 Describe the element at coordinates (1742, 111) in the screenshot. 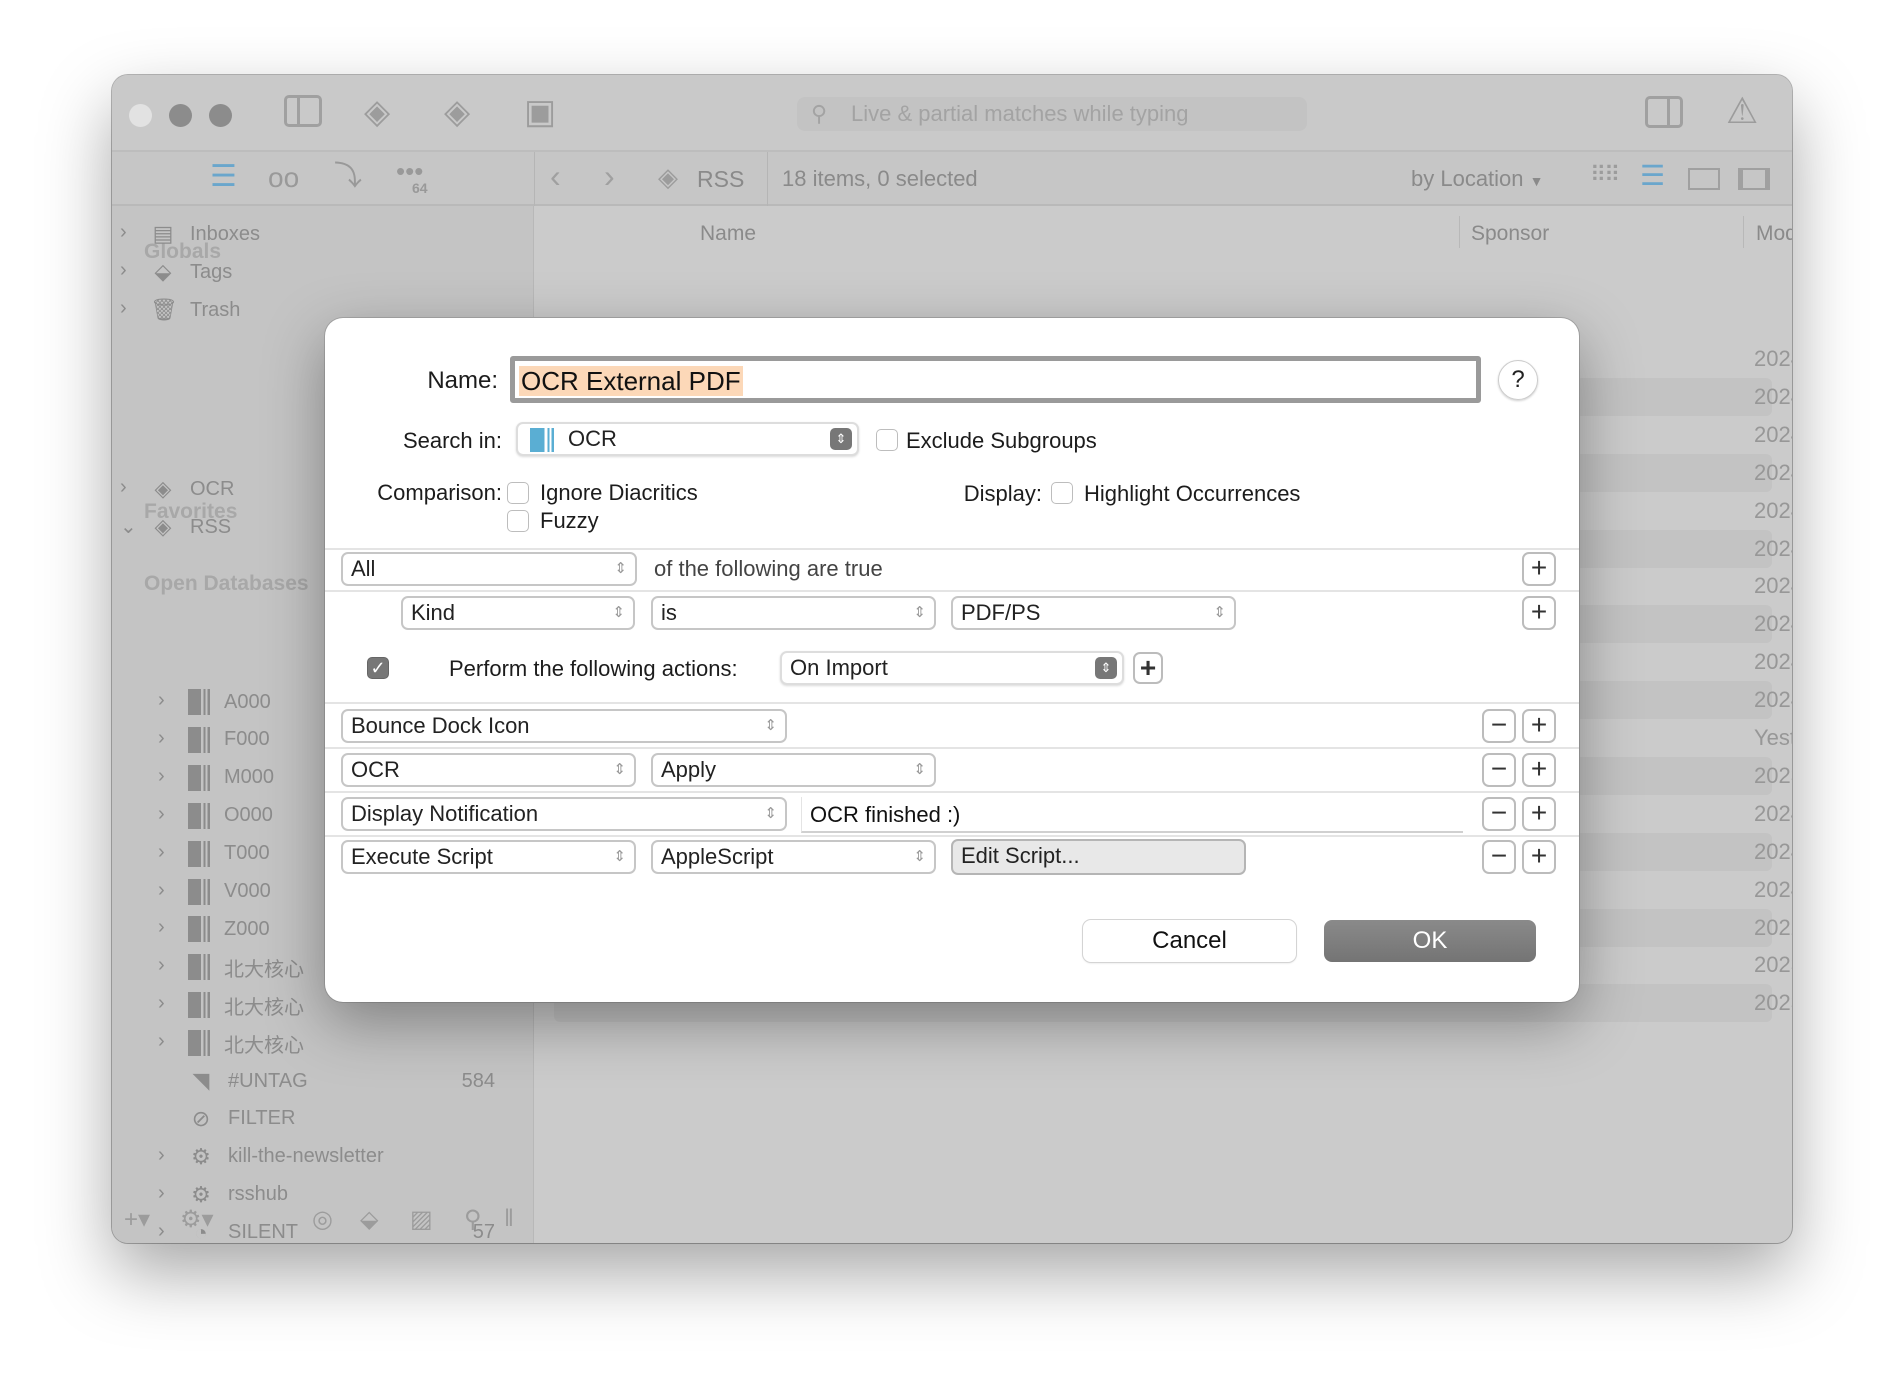

I see `warning-icon: ⚠` at that location.